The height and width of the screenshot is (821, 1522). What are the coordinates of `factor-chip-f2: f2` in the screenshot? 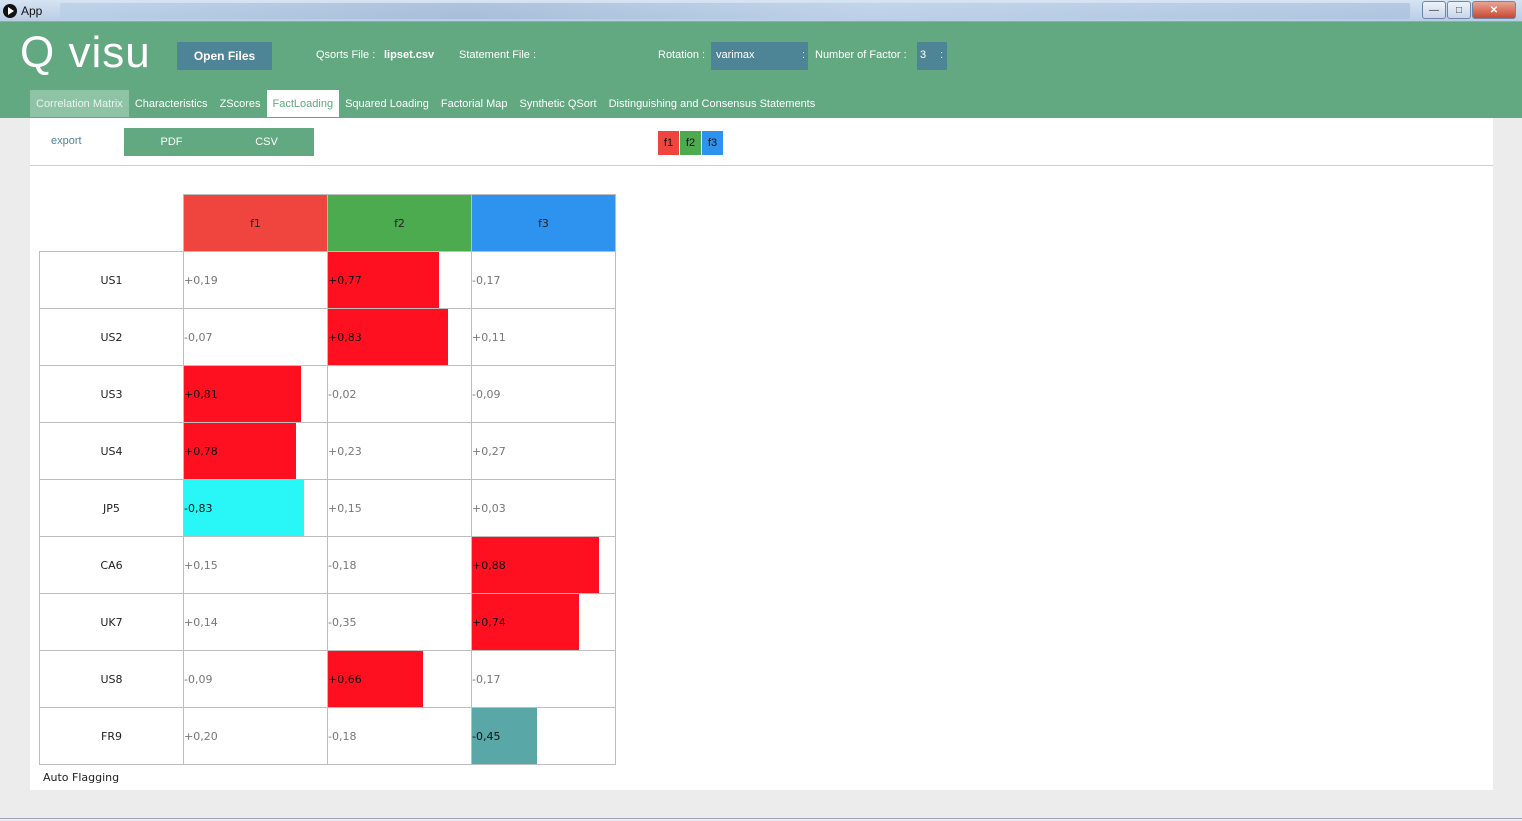 It's located at (690, 143).